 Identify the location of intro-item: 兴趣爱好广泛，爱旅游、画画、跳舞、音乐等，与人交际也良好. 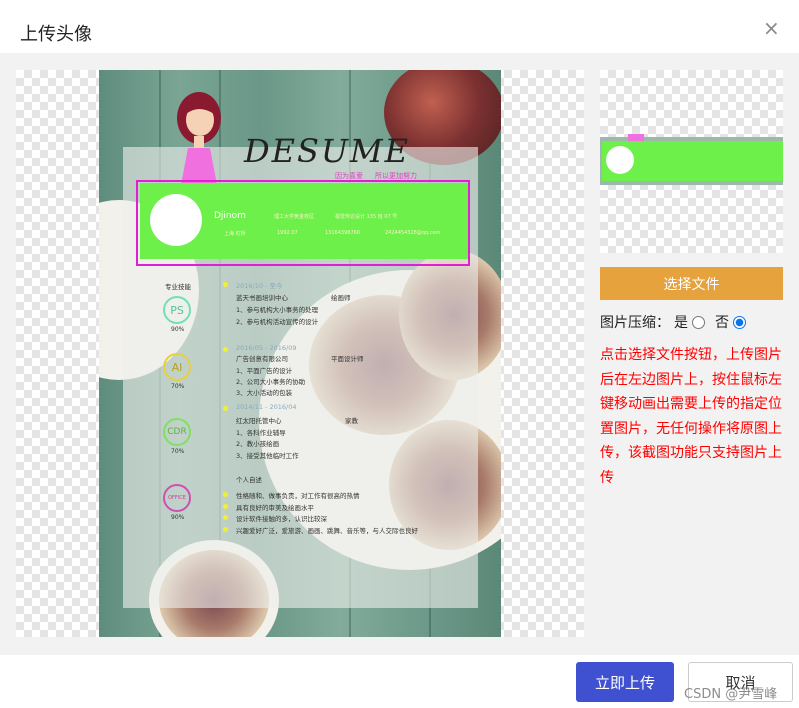
(327, 531).